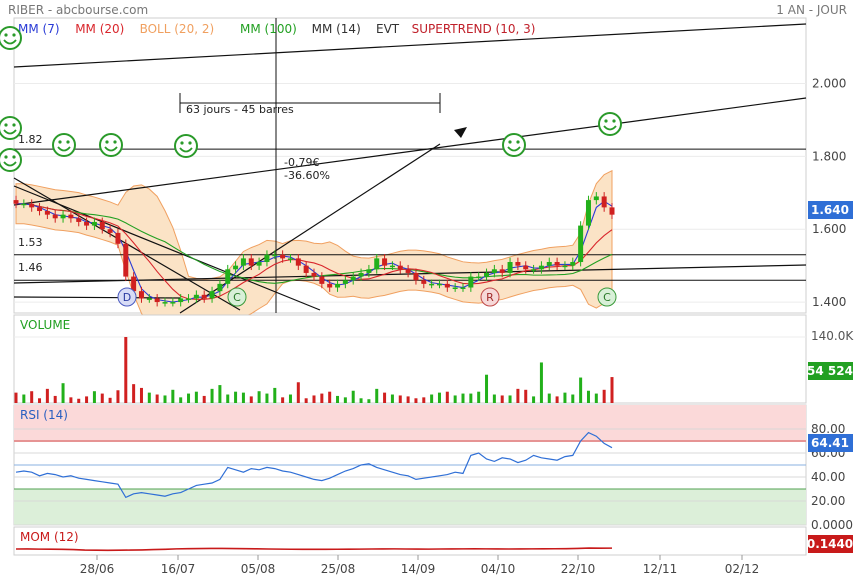 The width and height of the screenshot is (855, 584). I want to click on legend-item: MM (100), so click(268, 29).